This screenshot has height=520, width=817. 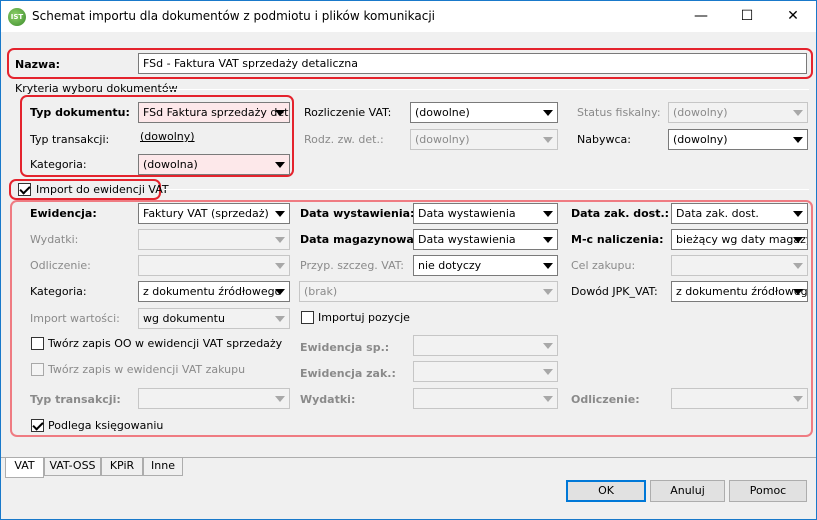 I want to click on deduction-select, so click(x=214, y=265).